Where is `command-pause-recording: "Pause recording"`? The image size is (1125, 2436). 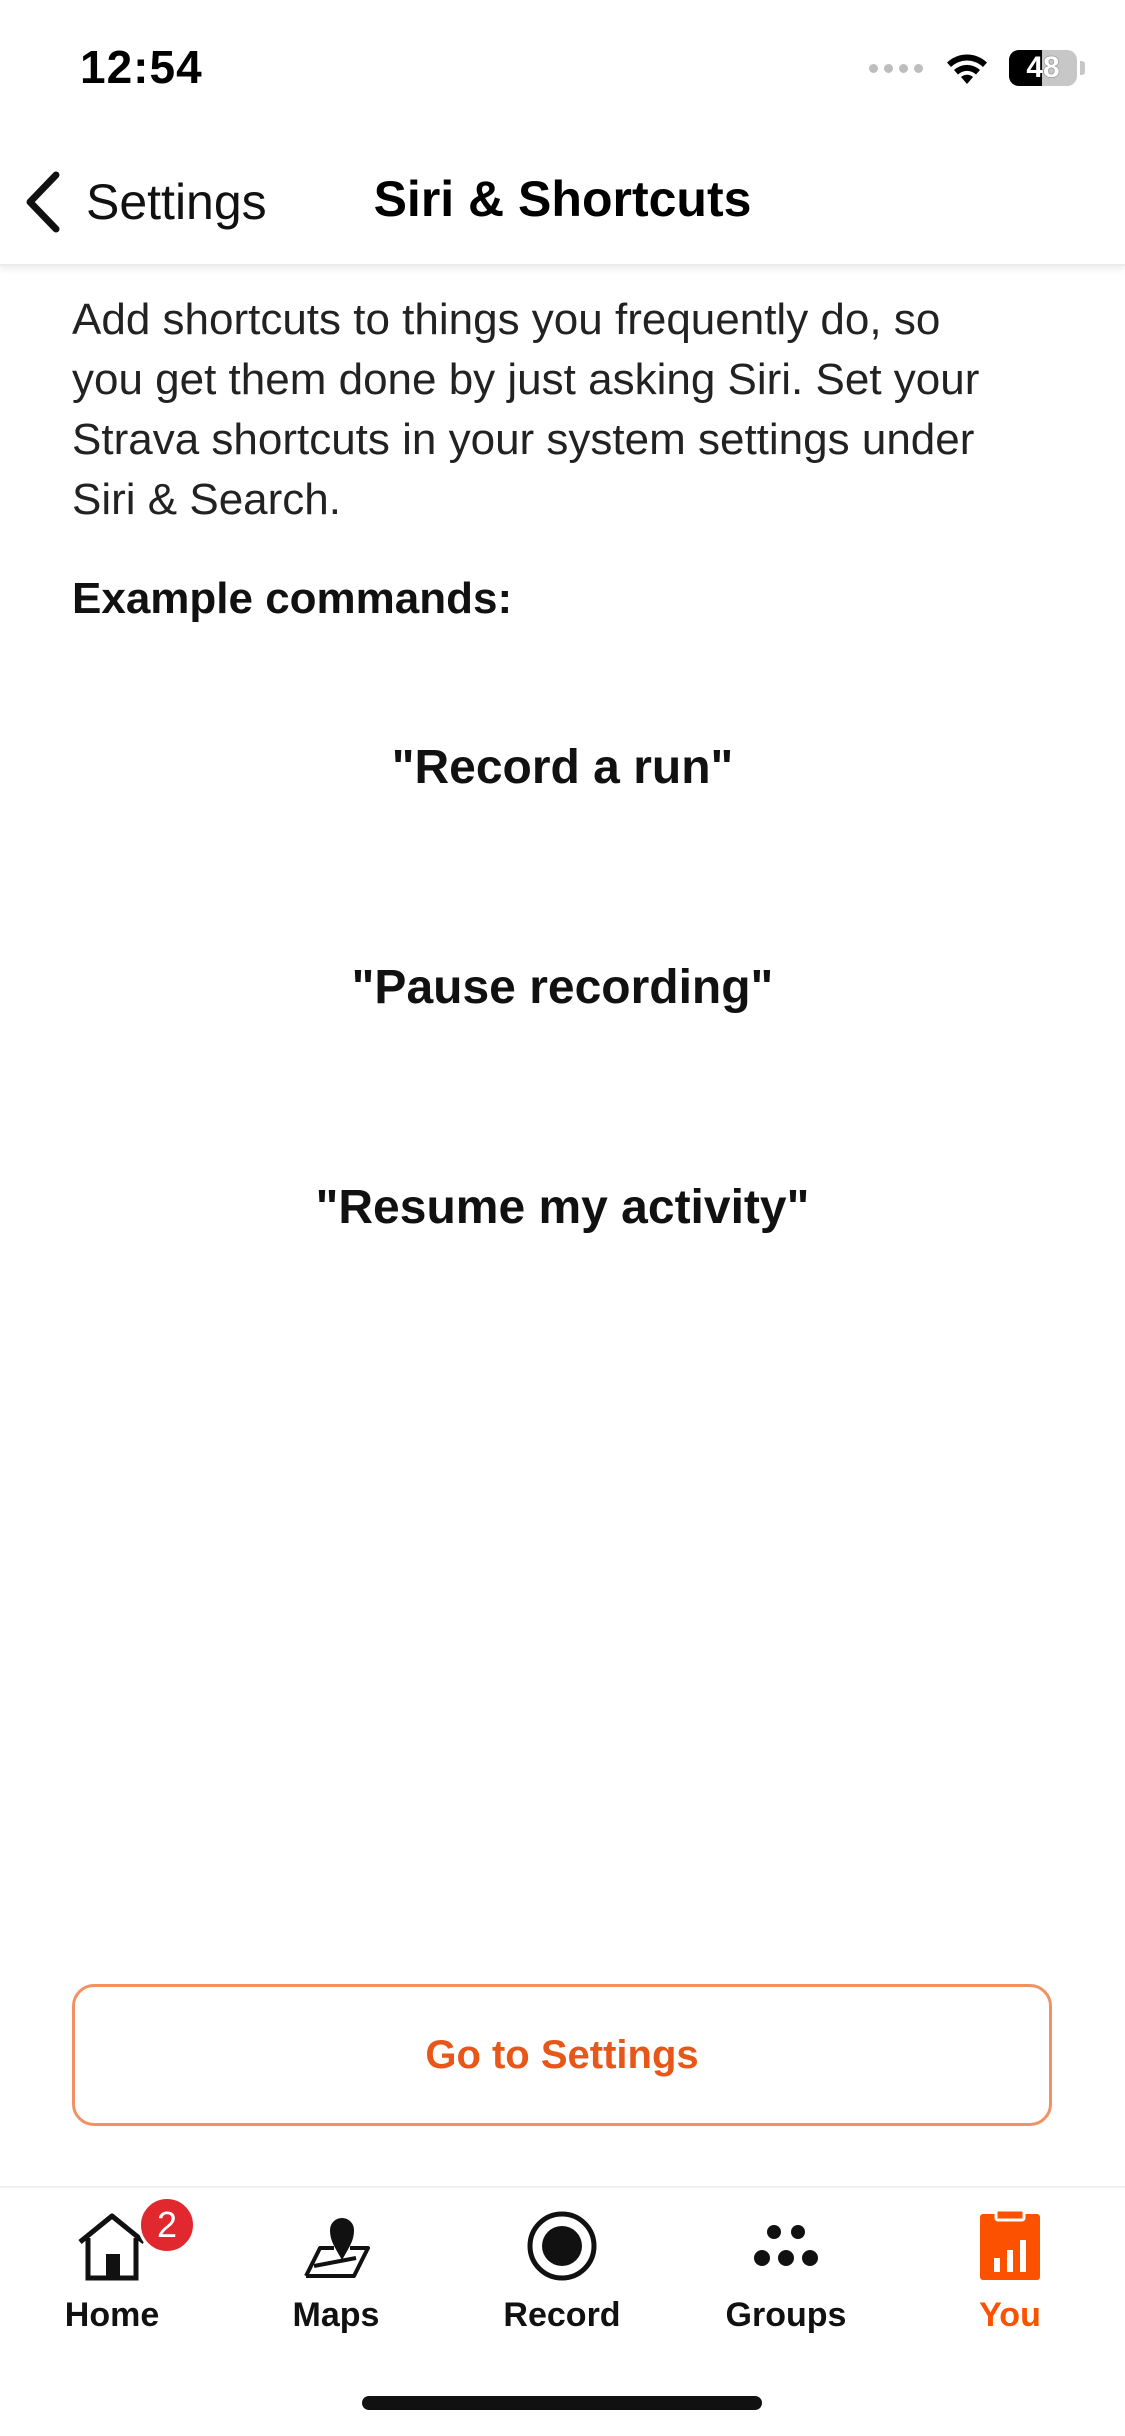 command-pause-recording: "Pause recording" is located at coordinates (562, 987).